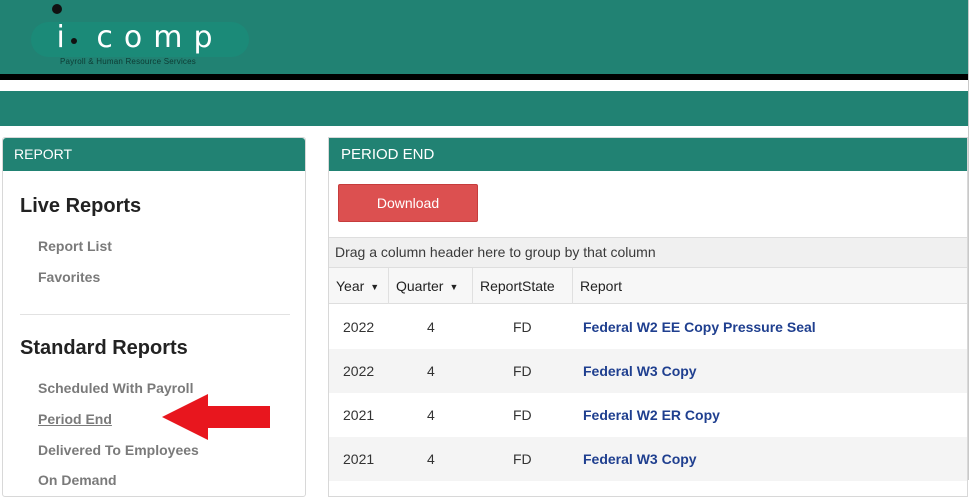  Describe the element at coordinates (648, 154) in the screenshot. I see `panel-title: PERIOD END` at that location.